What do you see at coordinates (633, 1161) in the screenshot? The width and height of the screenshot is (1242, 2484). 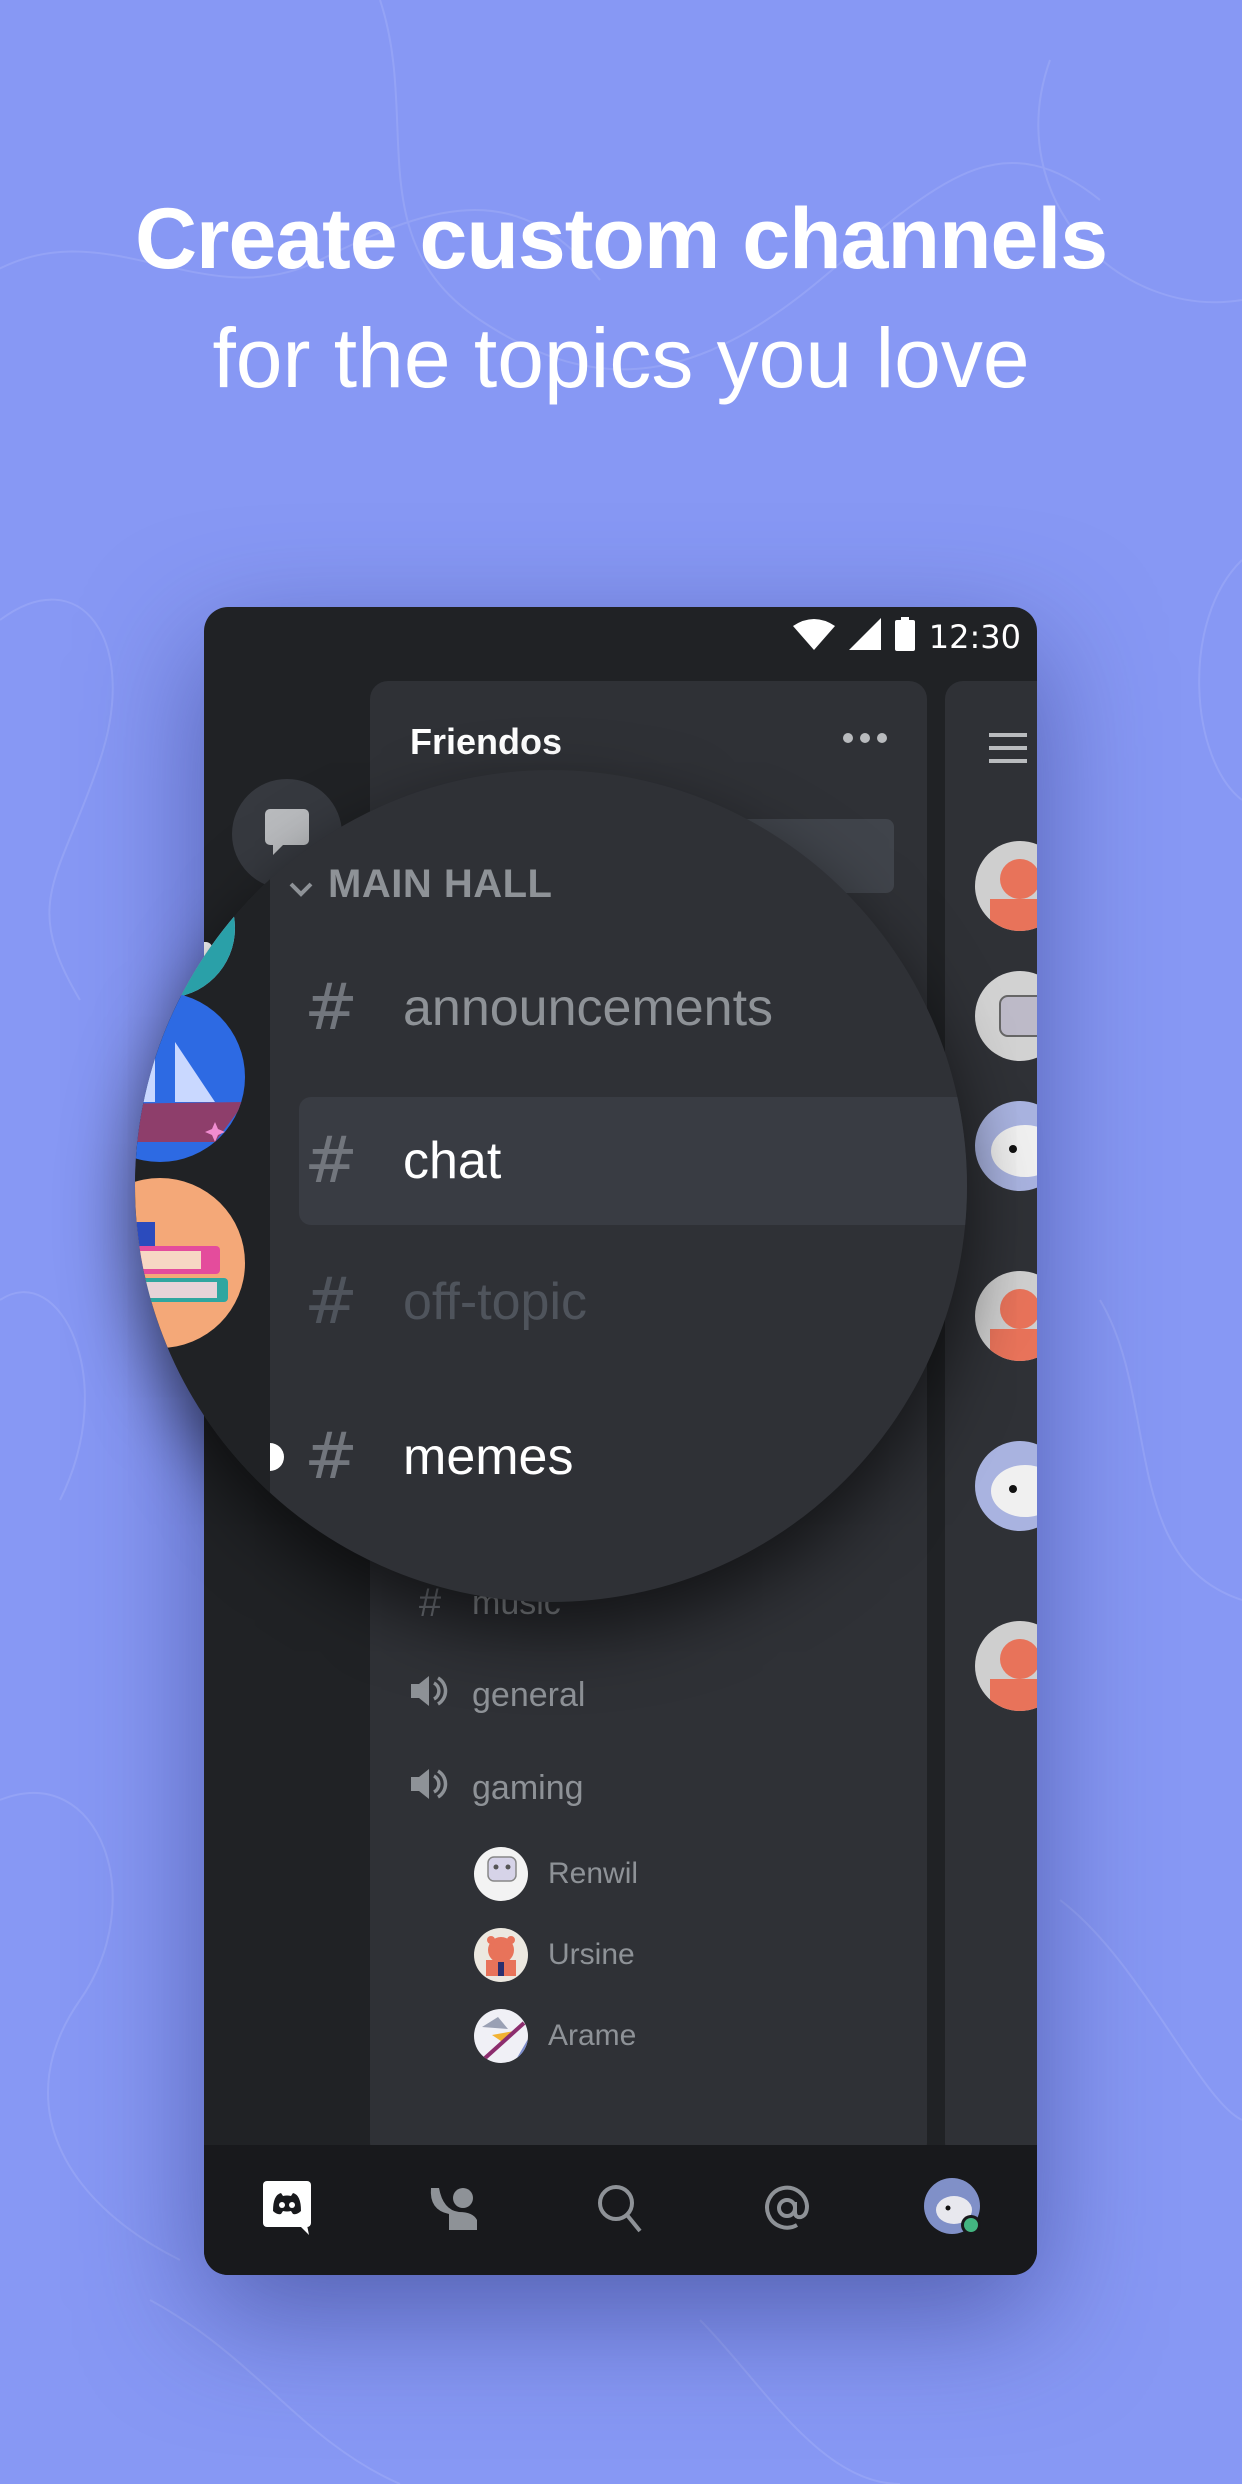 I see `channel-chat: # chat` at bounding box center [633, 1161].